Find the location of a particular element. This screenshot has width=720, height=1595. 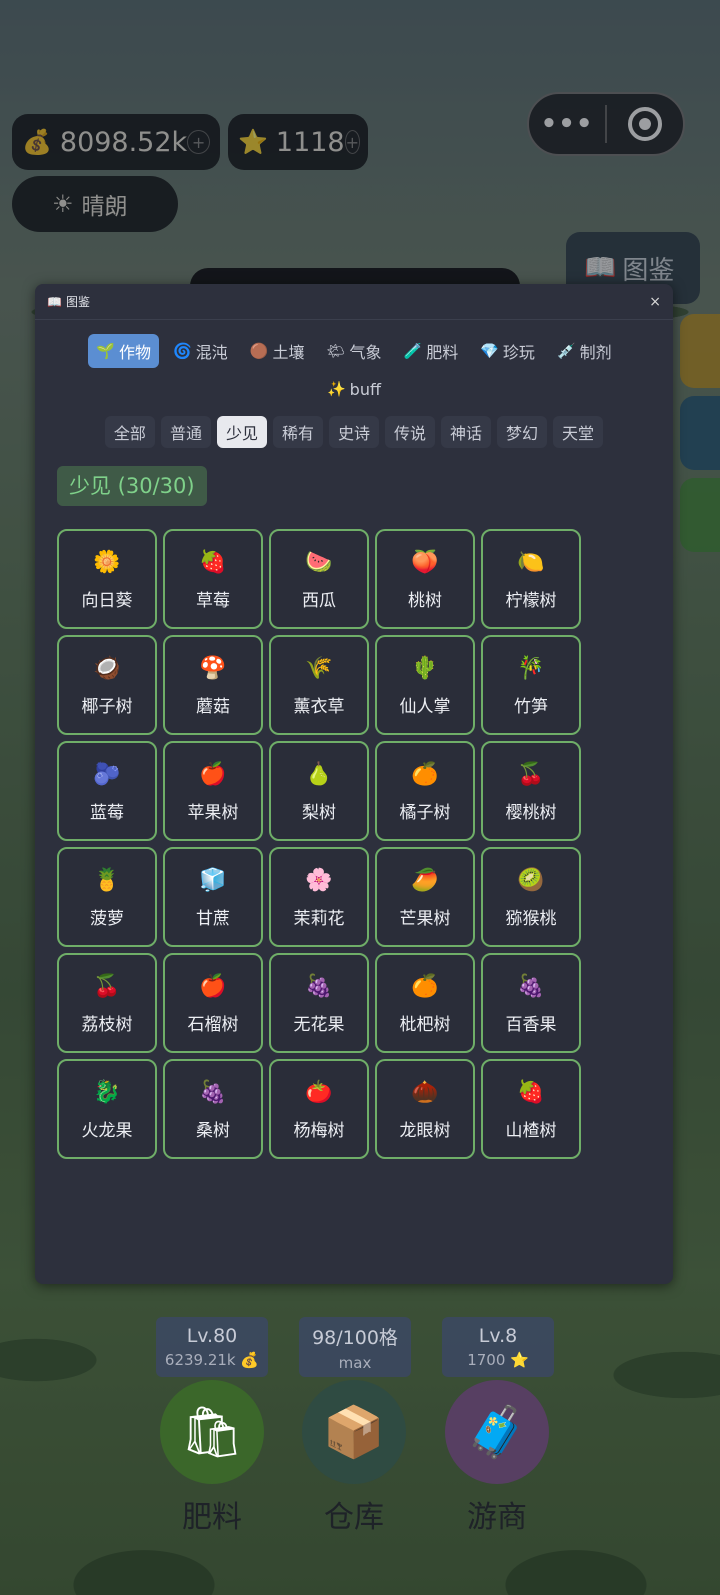

category-label: 珍玩 is located at coordinates (518, 352).